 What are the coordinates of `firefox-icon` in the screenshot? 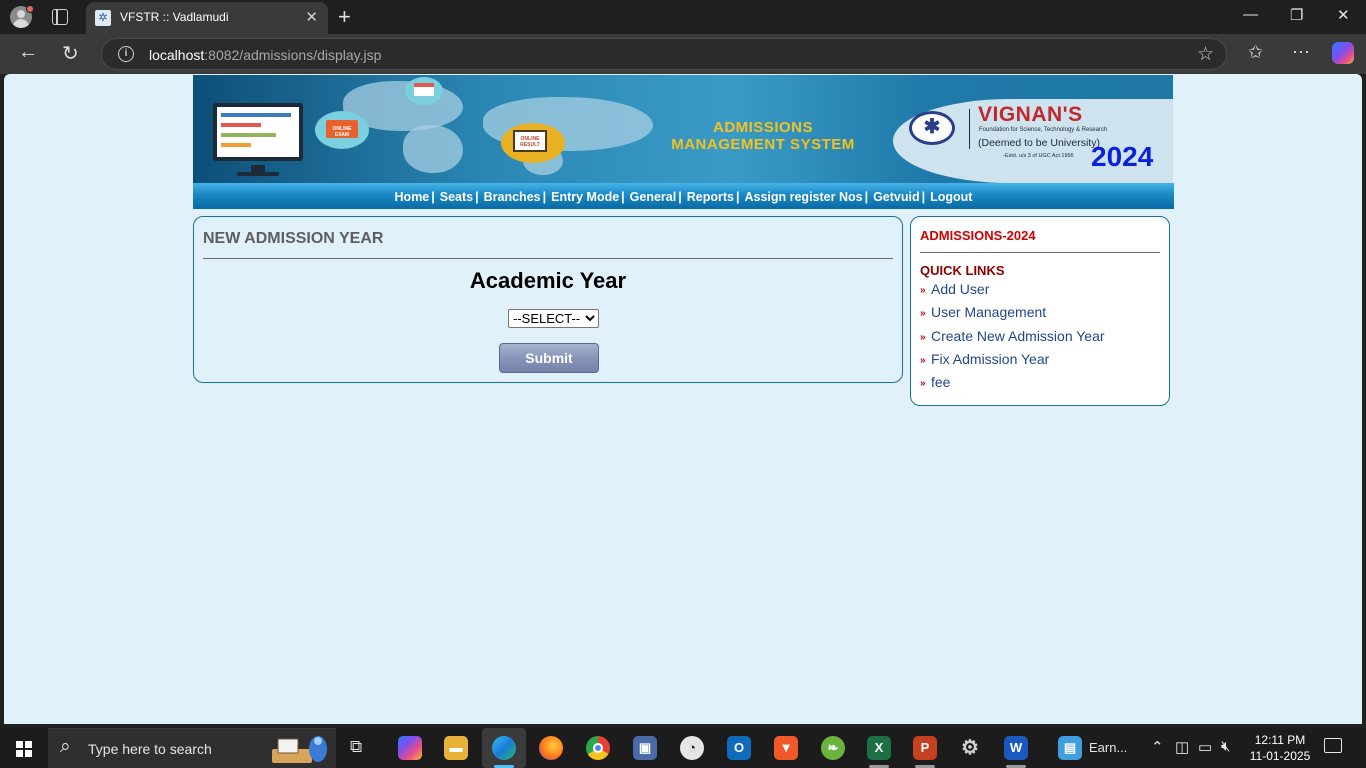 It's located at (551, 748).